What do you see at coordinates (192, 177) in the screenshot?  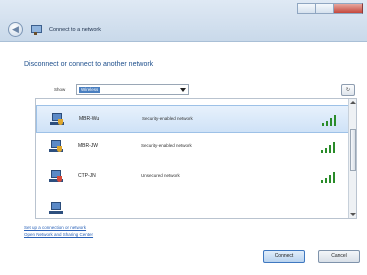 I see `network-row: CTP-JN Unsecured network` at bounding box center [192, 177].